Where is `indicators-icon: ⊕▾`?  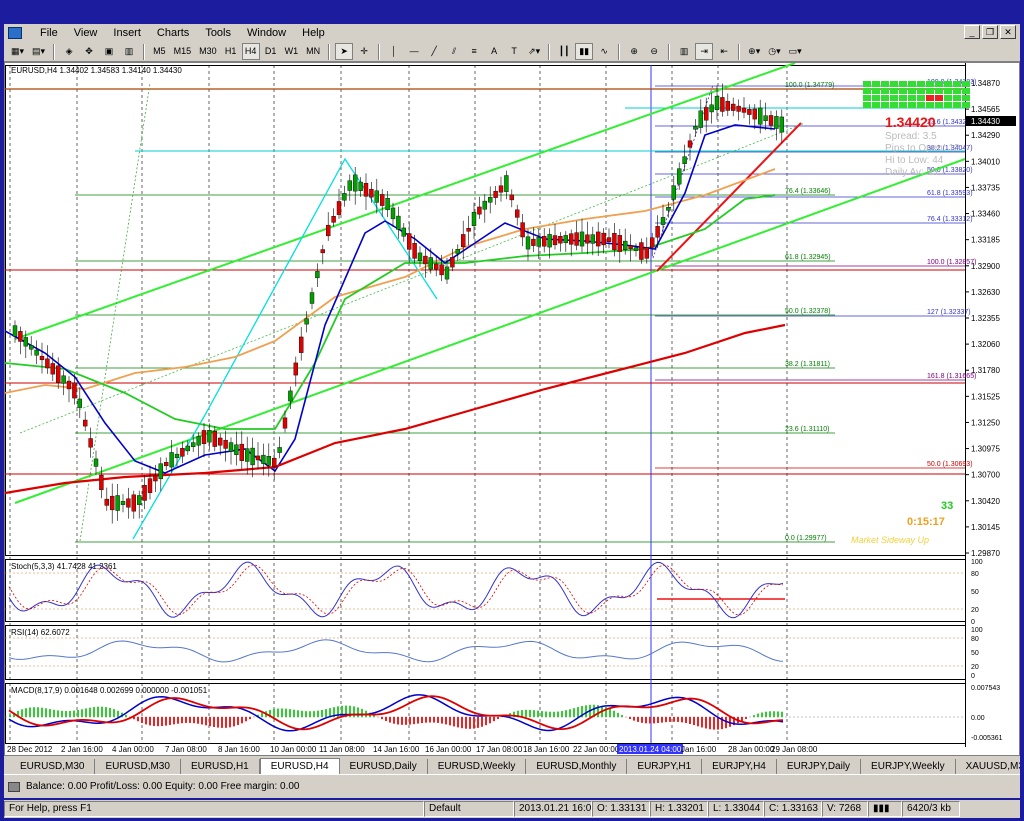 indicators-icon: ⊕▾ is located at coordinates (754, 51).